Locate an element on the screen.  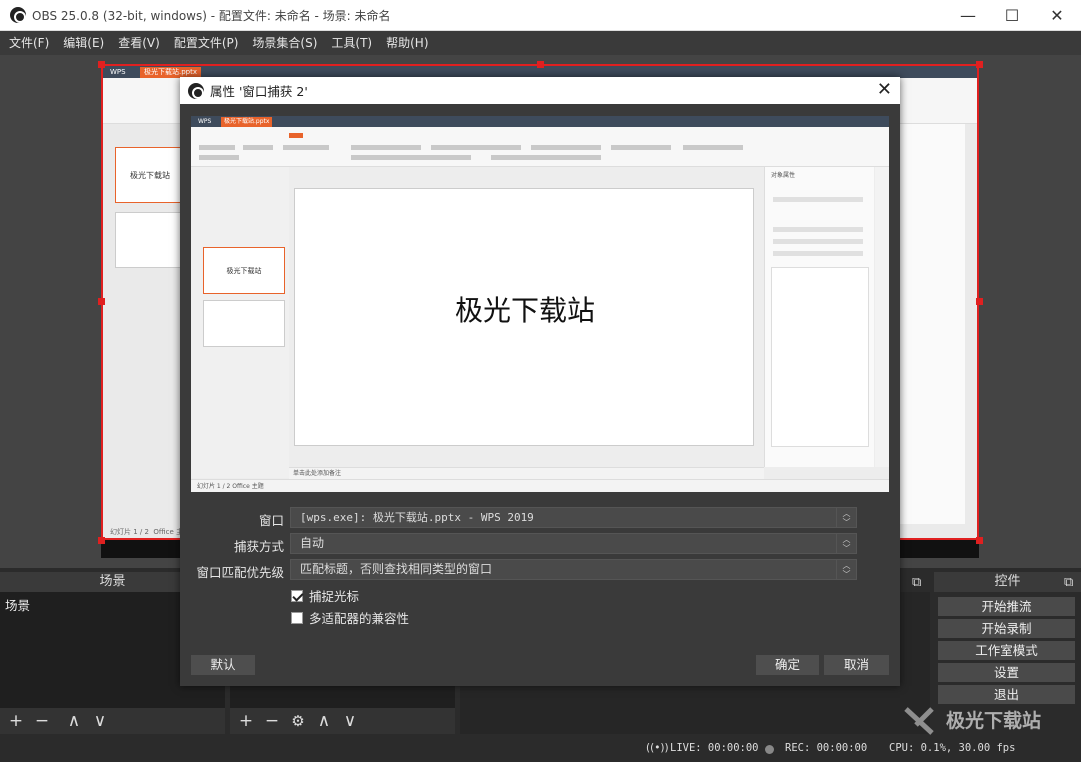
minimize-icon: — is located at coordinates (968, 15).